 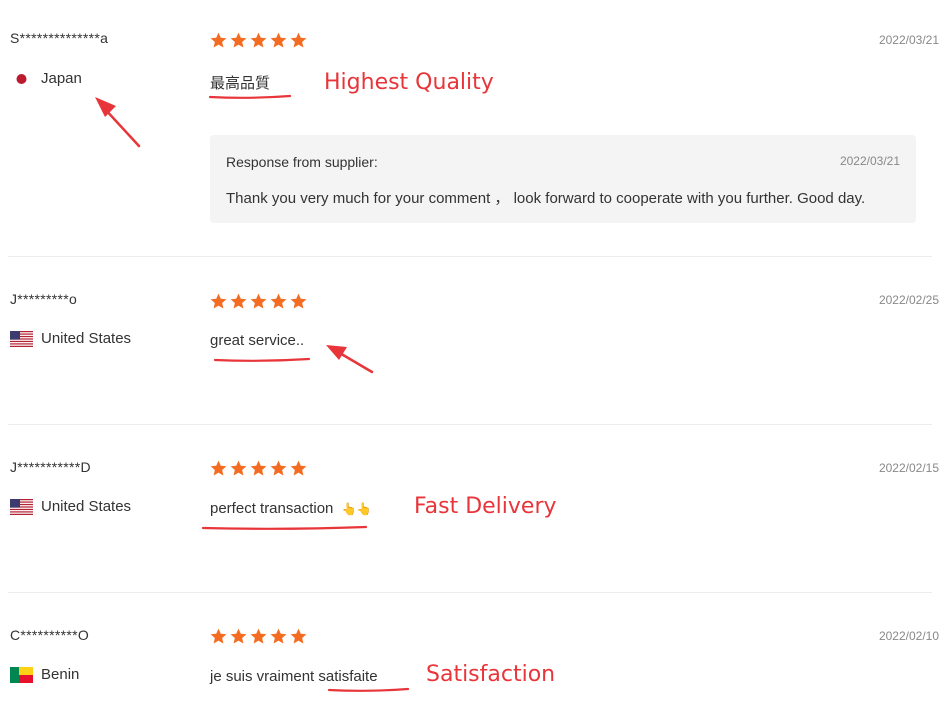 What do you see at coordinates (61, 78) in the screenshot?
I see `country-label: Japan` at bounding box center [61, 78].